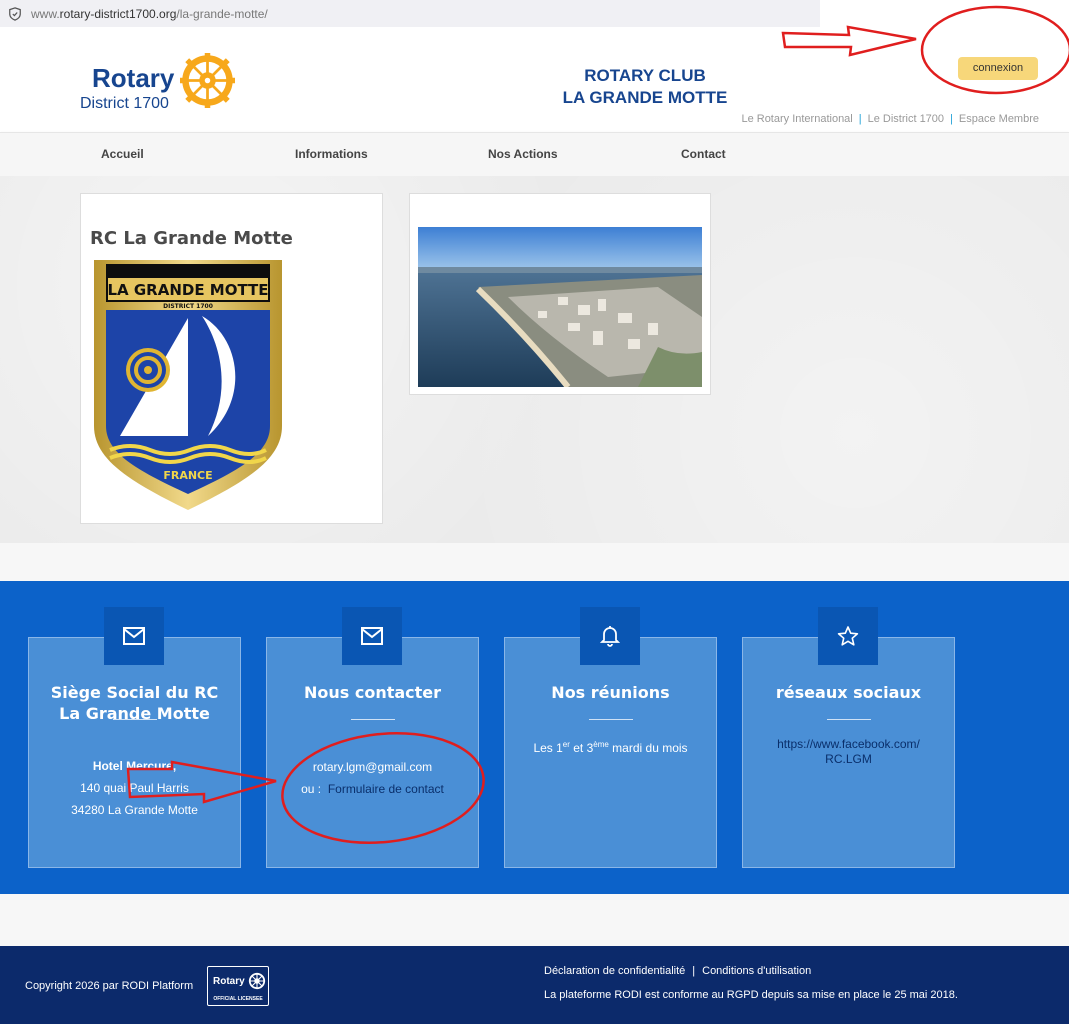 The width and height of the screenshot is (1069, 1024). What do you see at coordinates (756, 971) in the screenshot?
I see `terms-link: Conditions d'utilisation` at bounding box center [756, 971].